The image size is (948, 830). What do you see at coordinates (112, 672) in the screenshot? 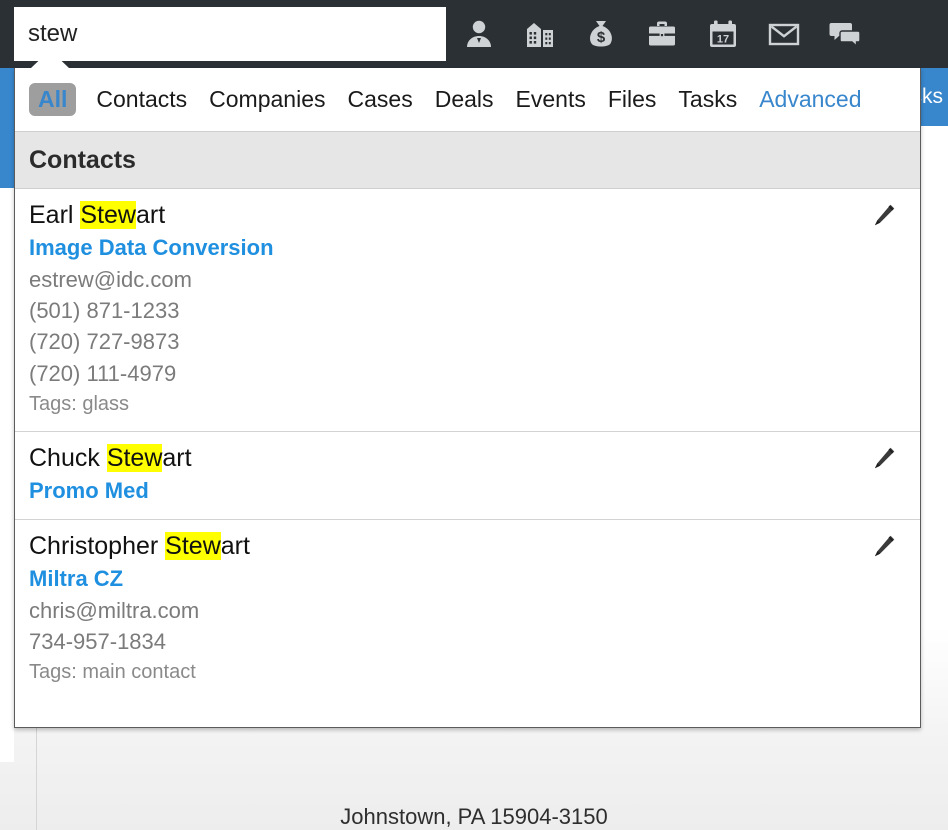
I see `result-tags: Tags: main contact` at bounding box center [112, 672].